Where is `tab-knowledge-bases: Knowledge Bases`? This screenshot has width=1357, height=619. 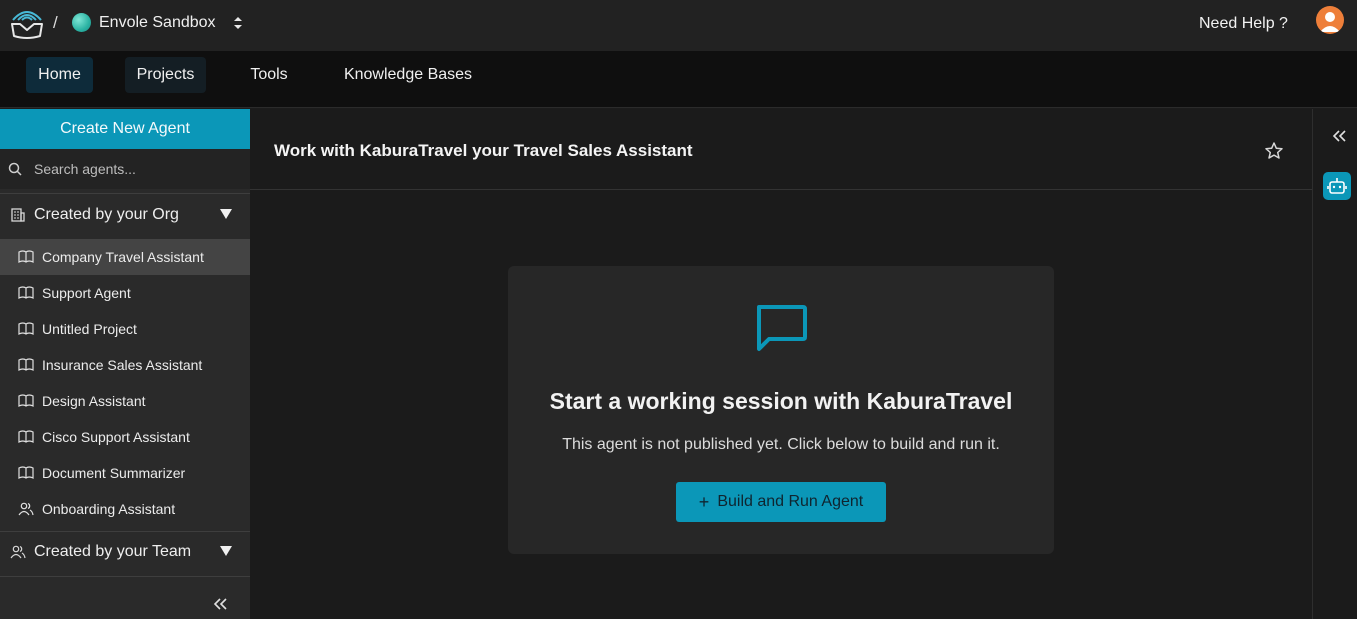
tab-knowledge-bases: Knowledge Bases is located at coordinates (408, 75).